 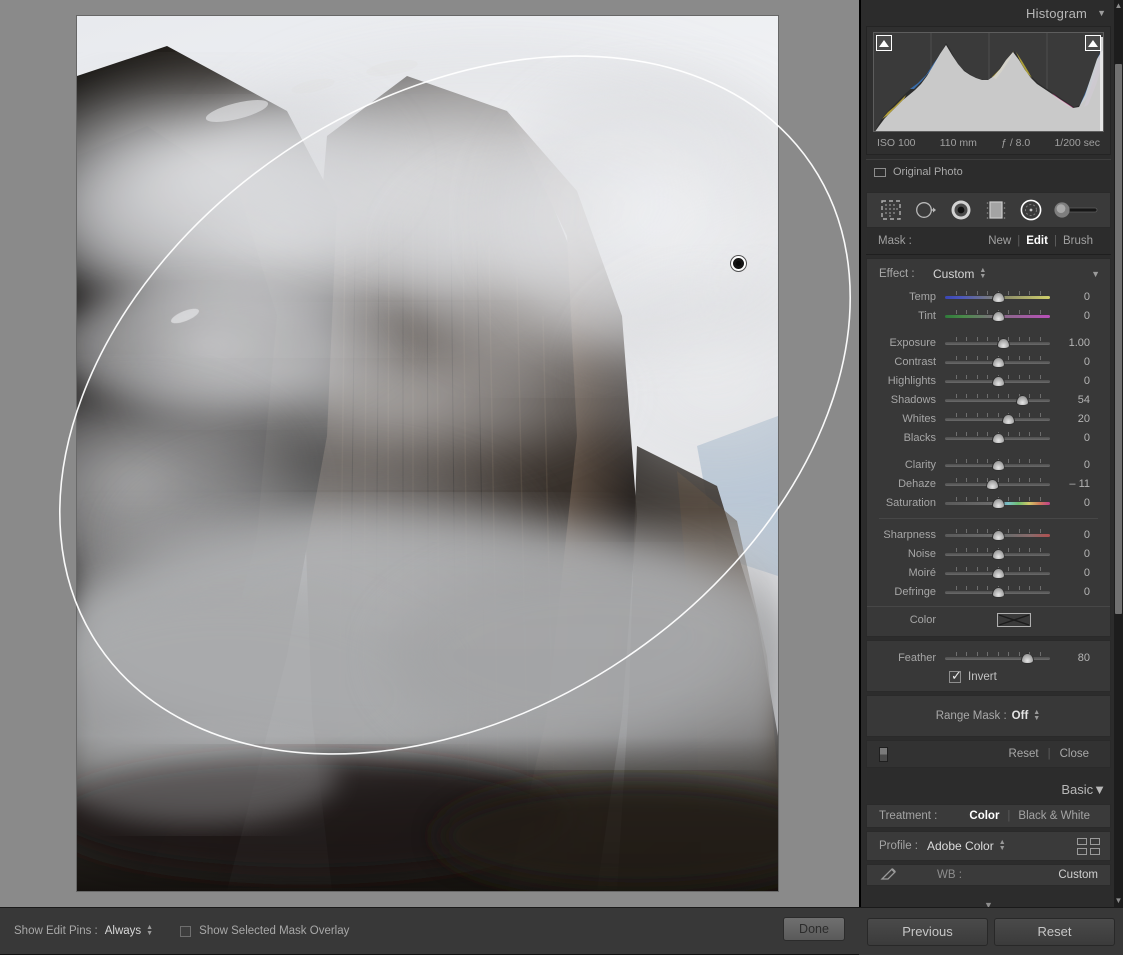 What do you see at coordinates (814, 929) in the screenshot?
I see `done-button: Done` at bounding box center [814, 929].